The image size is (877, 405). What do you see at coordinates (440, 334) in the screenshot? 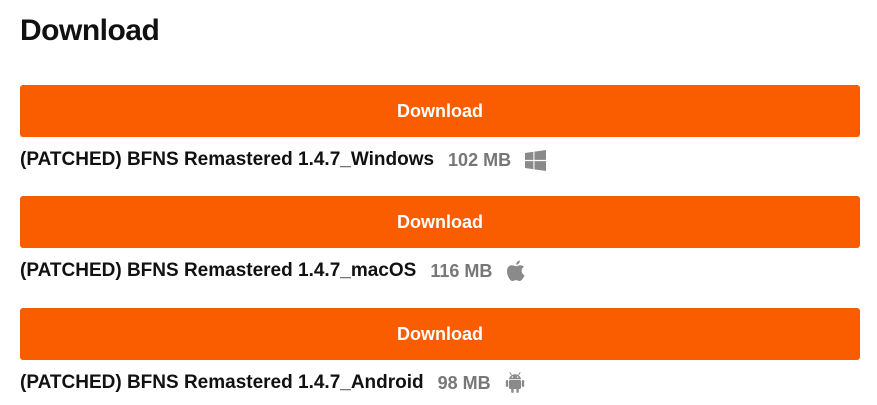
I see `download-button-android: Download` at bounding box center [440, 334].